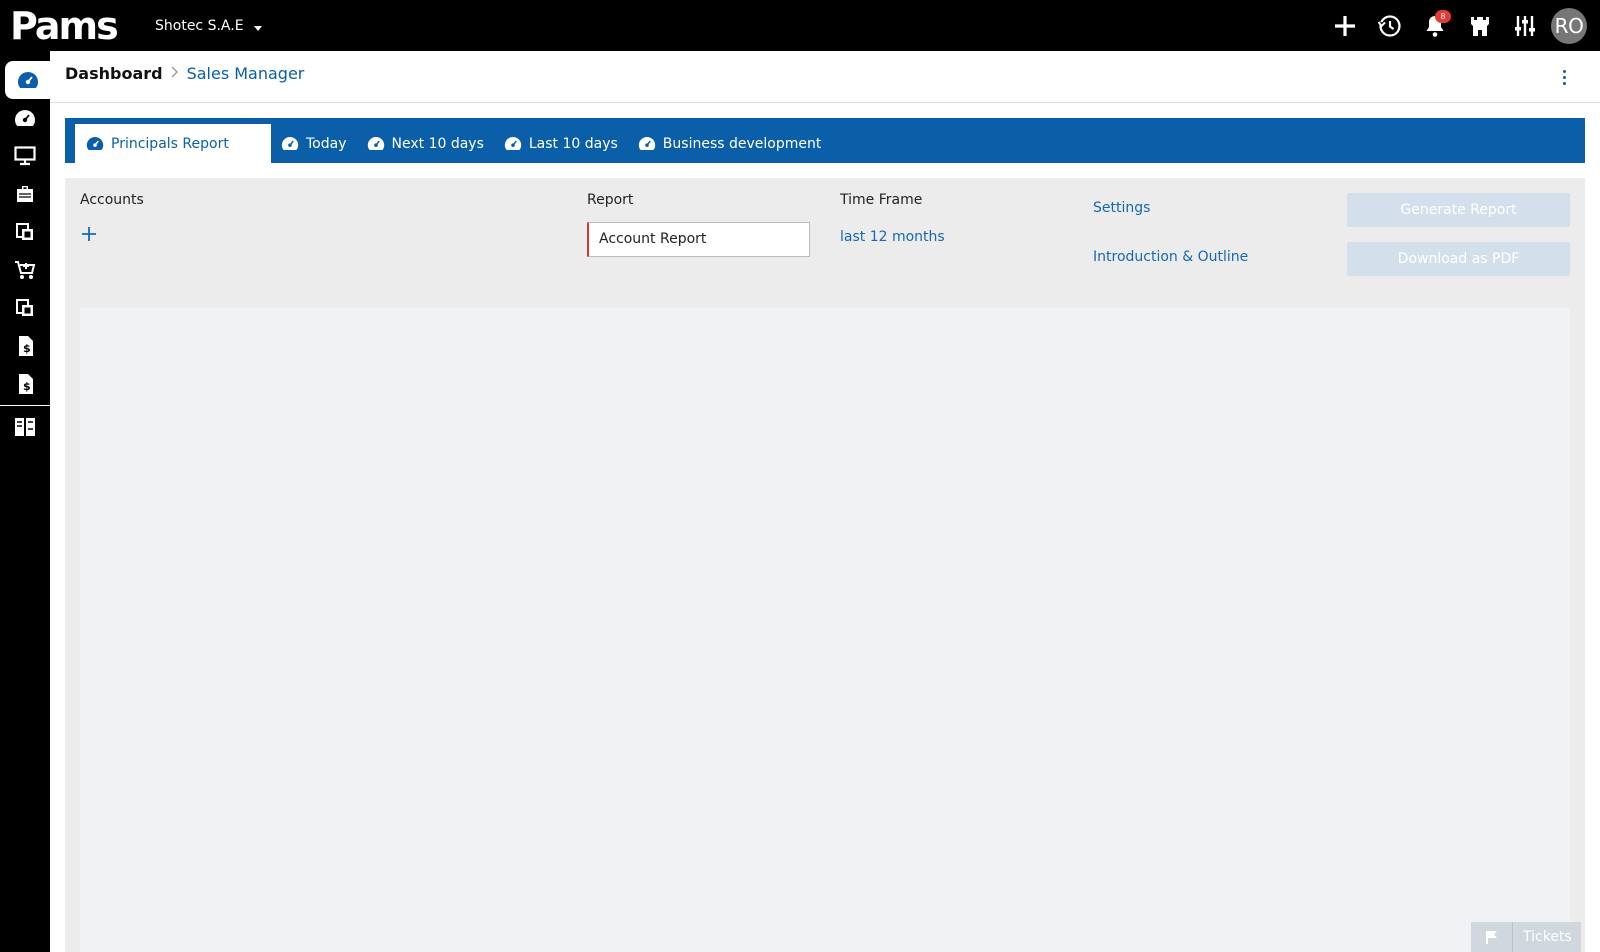 The height and width of the screenshot is (952, 1600). I want to click on breadcrumb-dashboard: Dashboard, so click(114, 73).